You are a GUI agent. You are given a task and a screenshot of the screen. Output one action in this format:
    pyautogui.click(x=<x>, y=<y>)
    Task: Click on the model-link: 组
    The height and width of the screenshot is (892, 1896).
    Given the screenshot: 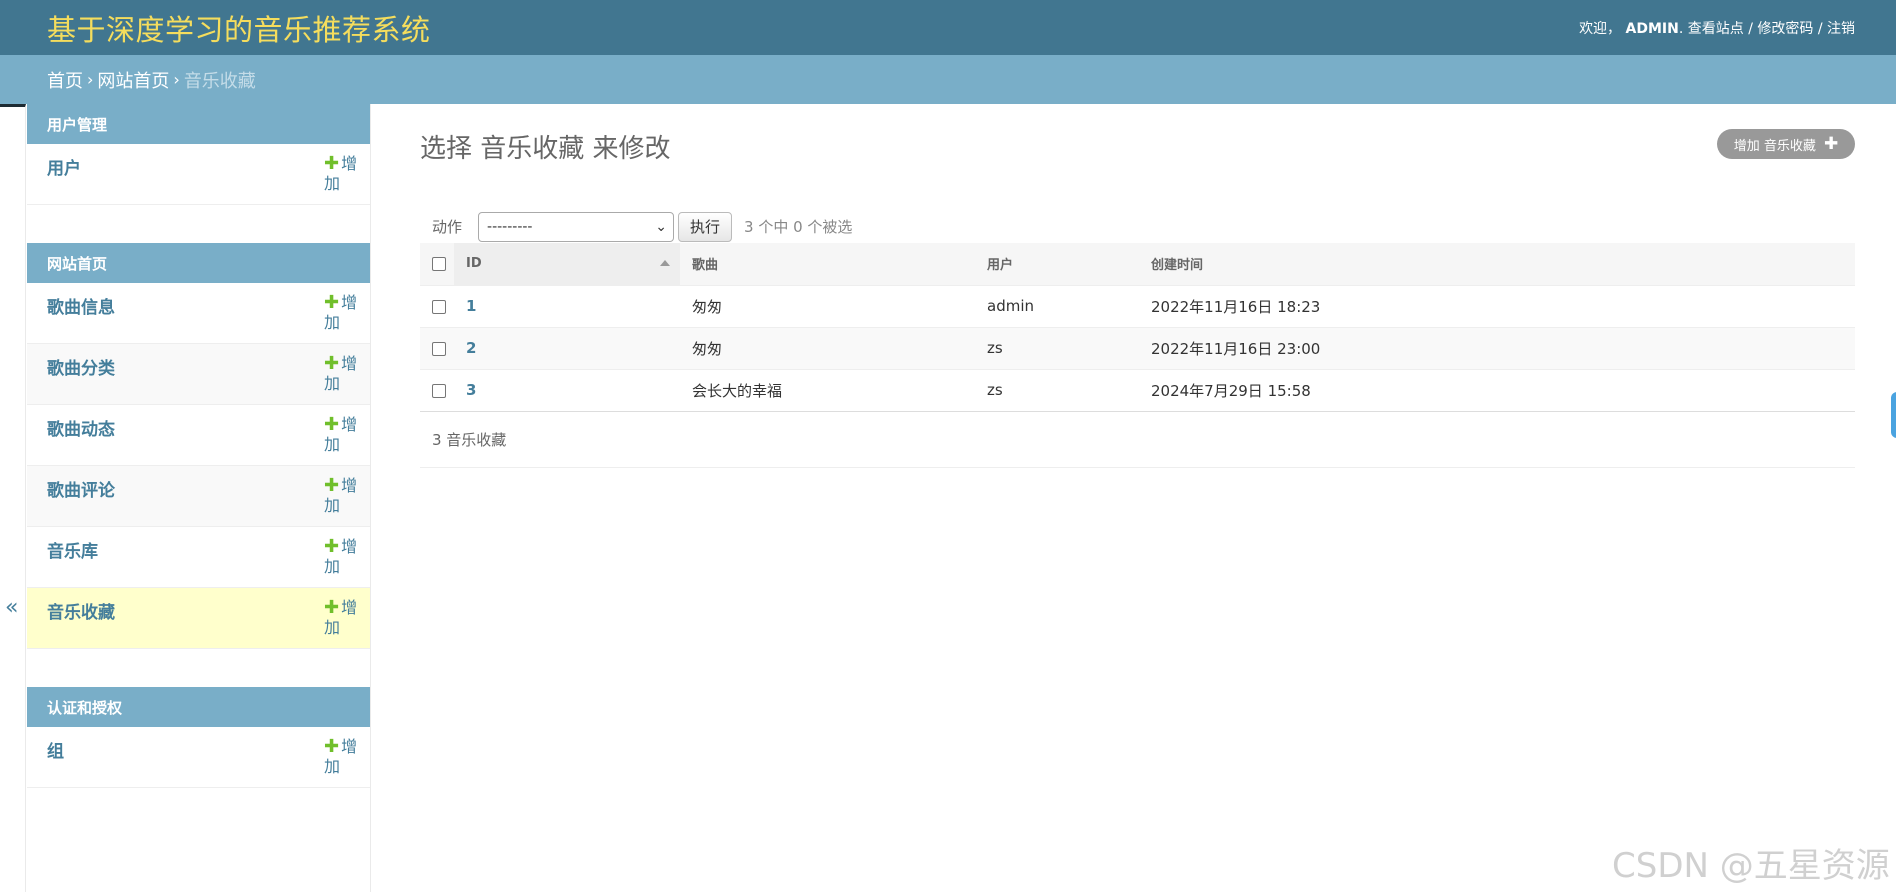 What is the action you would take?
    pyautogui.click(x=55, y=749)
    